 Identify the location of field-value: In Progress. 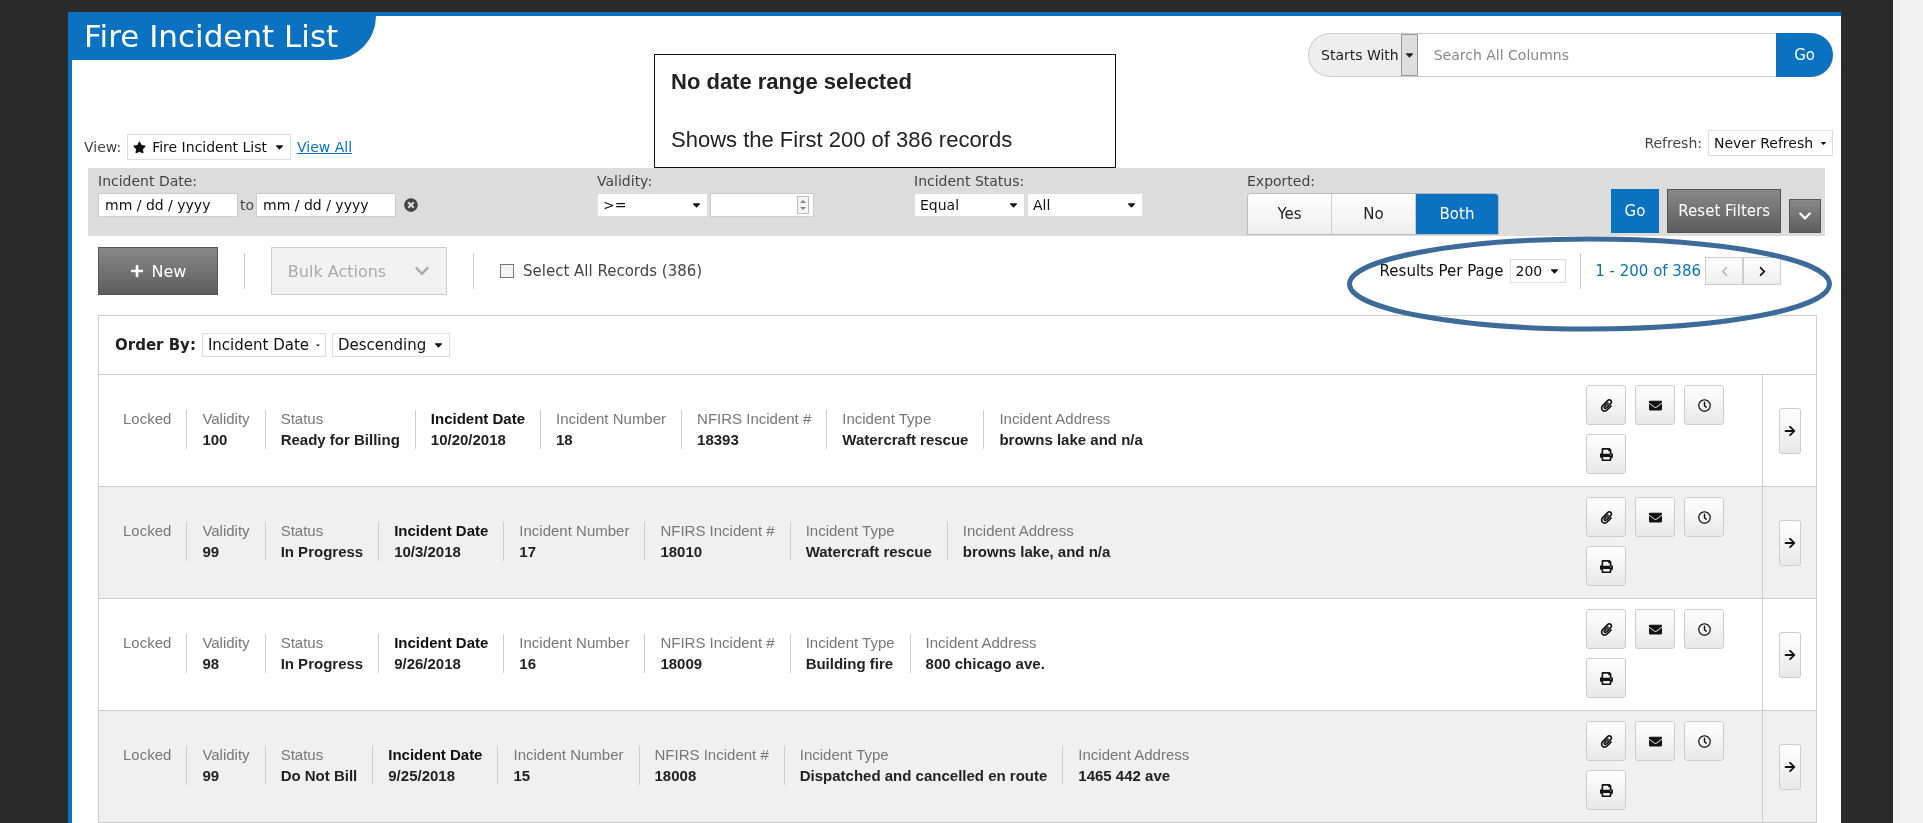
(322, 664).